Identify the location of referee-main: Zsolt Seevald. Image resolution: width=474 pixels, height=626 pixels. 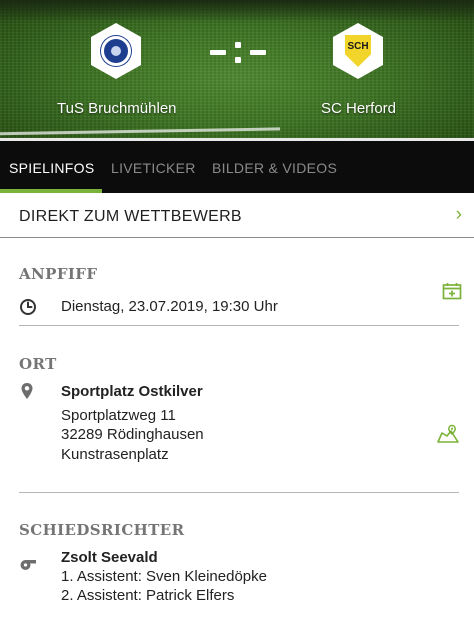
(109, 557).